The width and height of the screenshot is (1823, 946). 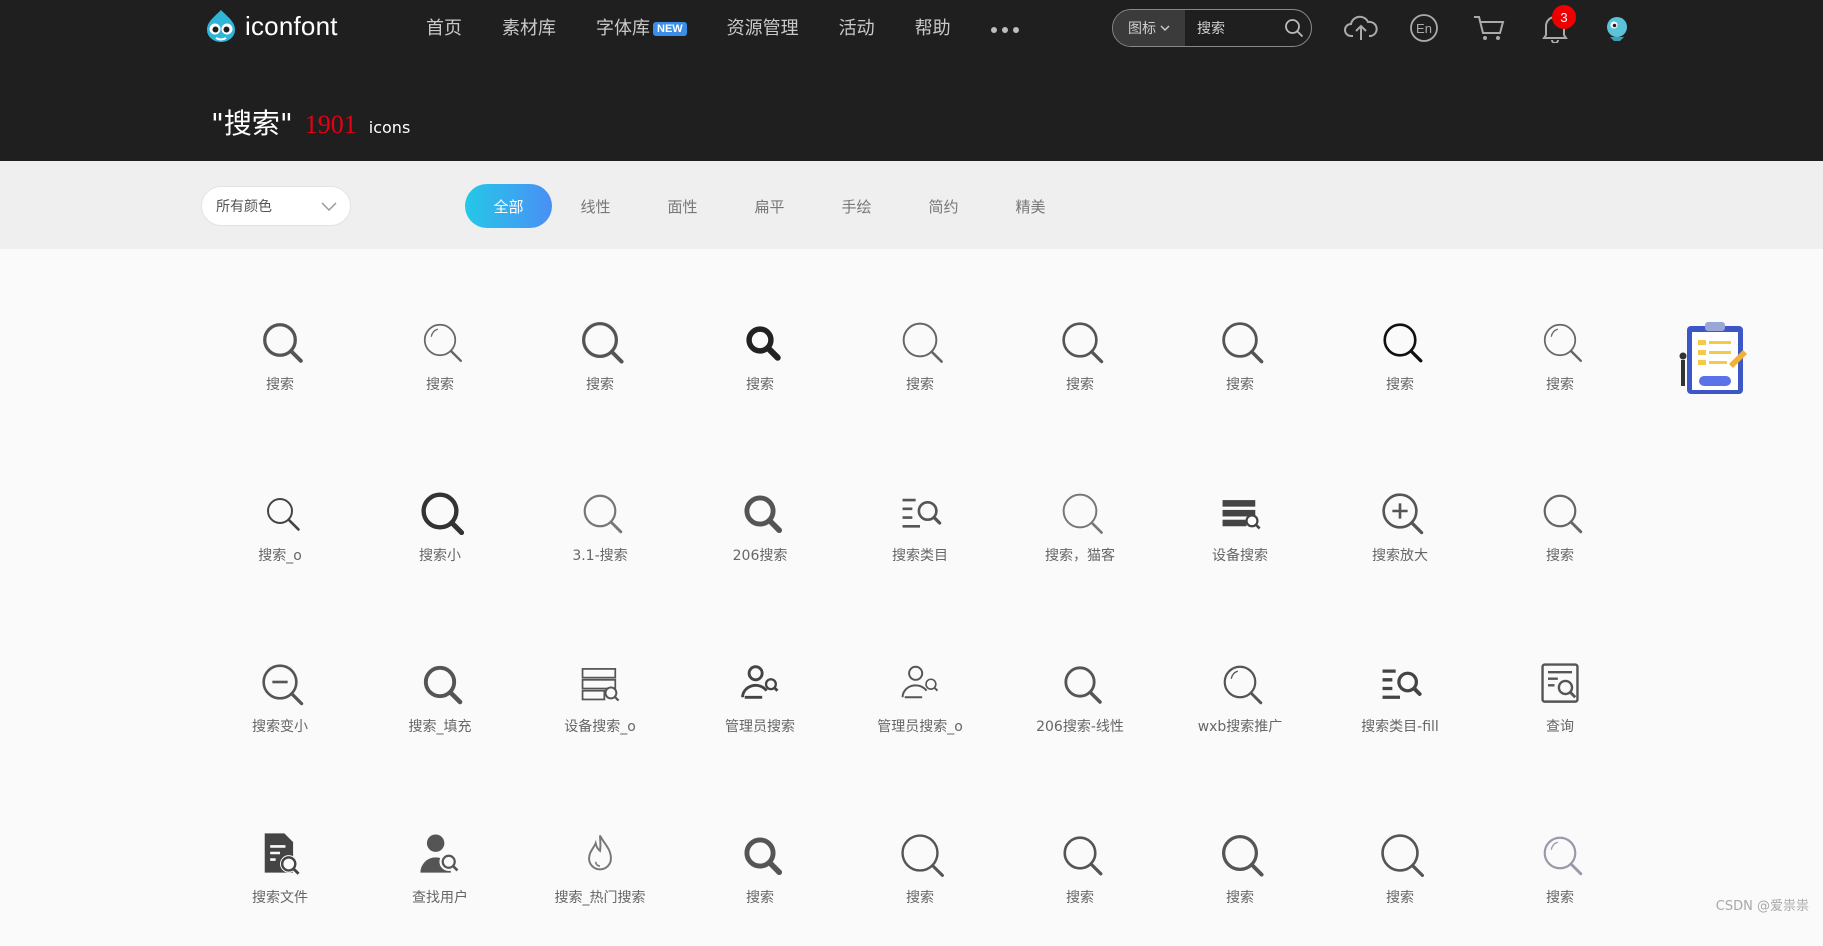 I want to click on notification-count-badge: 3, so click(x=1564, y=17).